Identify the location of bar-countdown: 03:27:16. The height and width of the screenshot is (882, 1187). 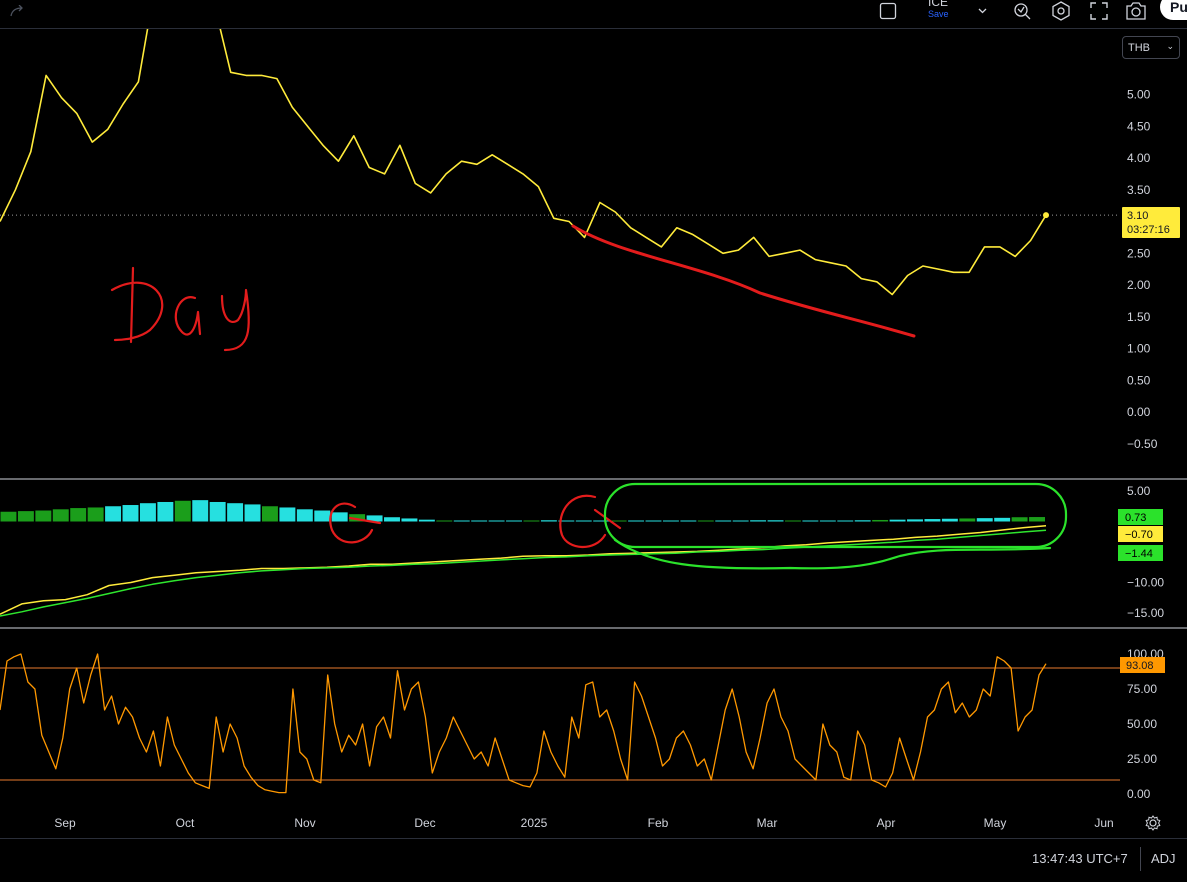
(1148, 230).